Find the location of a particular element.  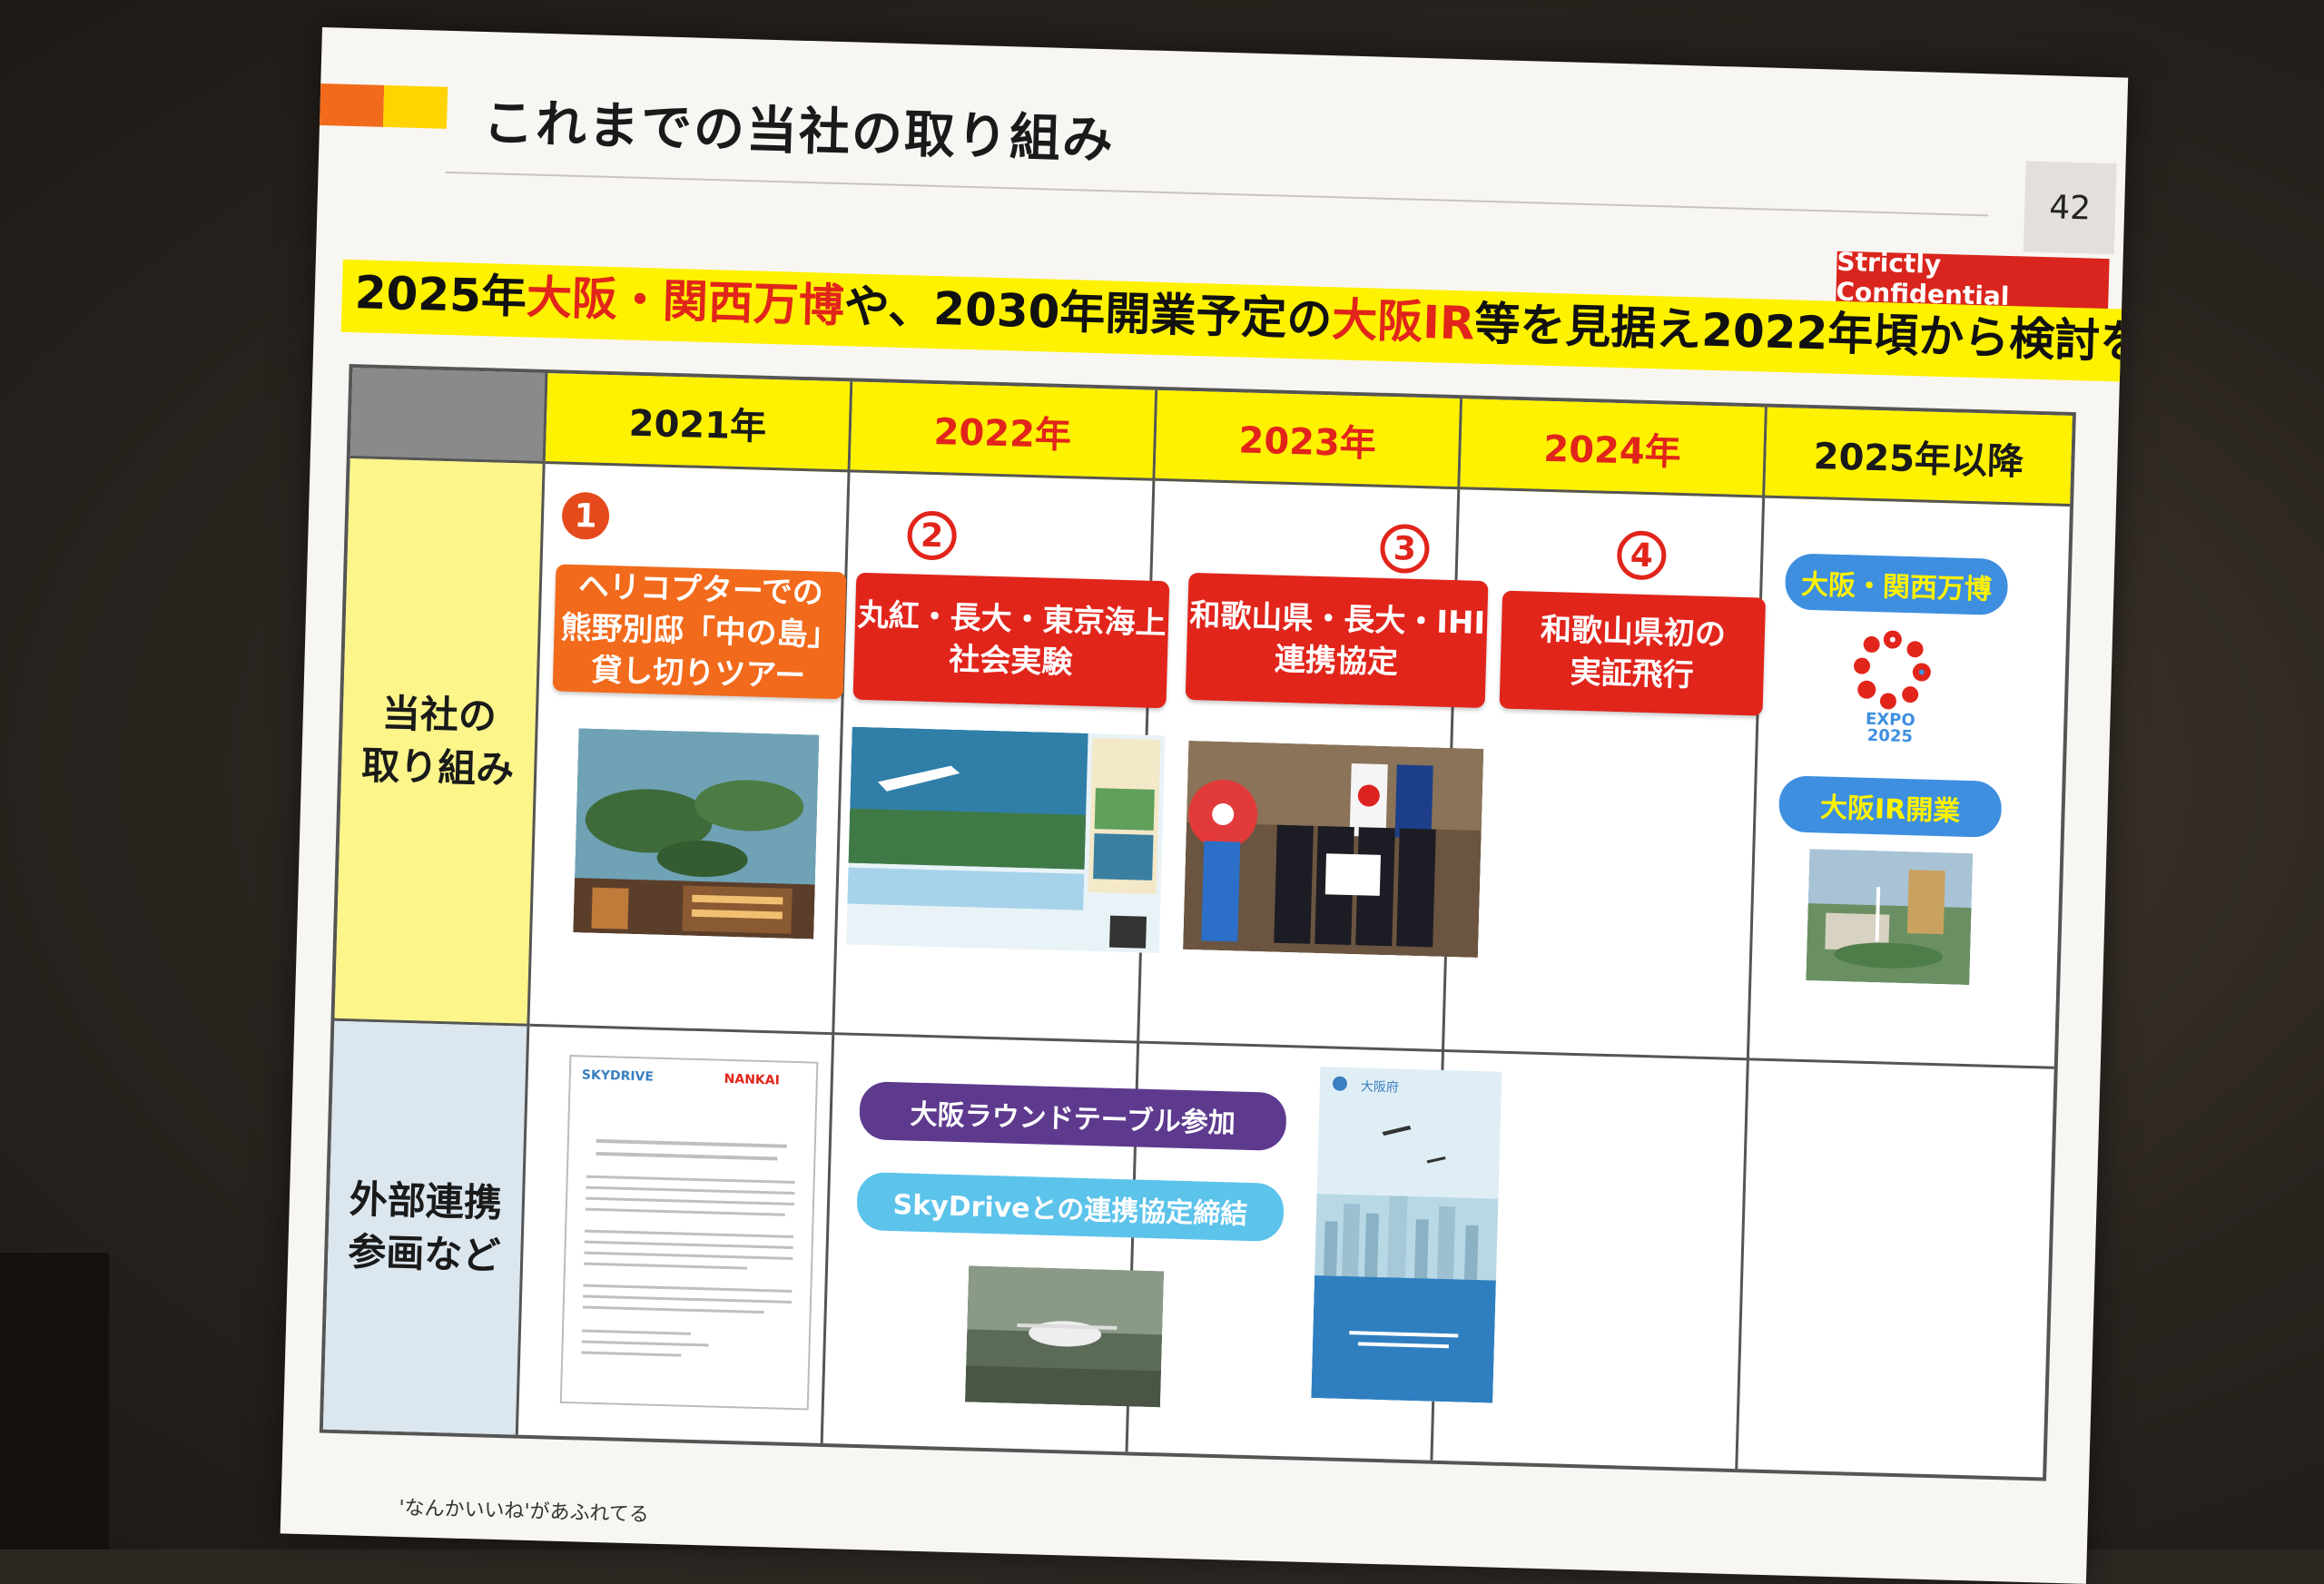

page-number: 42 is located at coordinates (2070, 208).